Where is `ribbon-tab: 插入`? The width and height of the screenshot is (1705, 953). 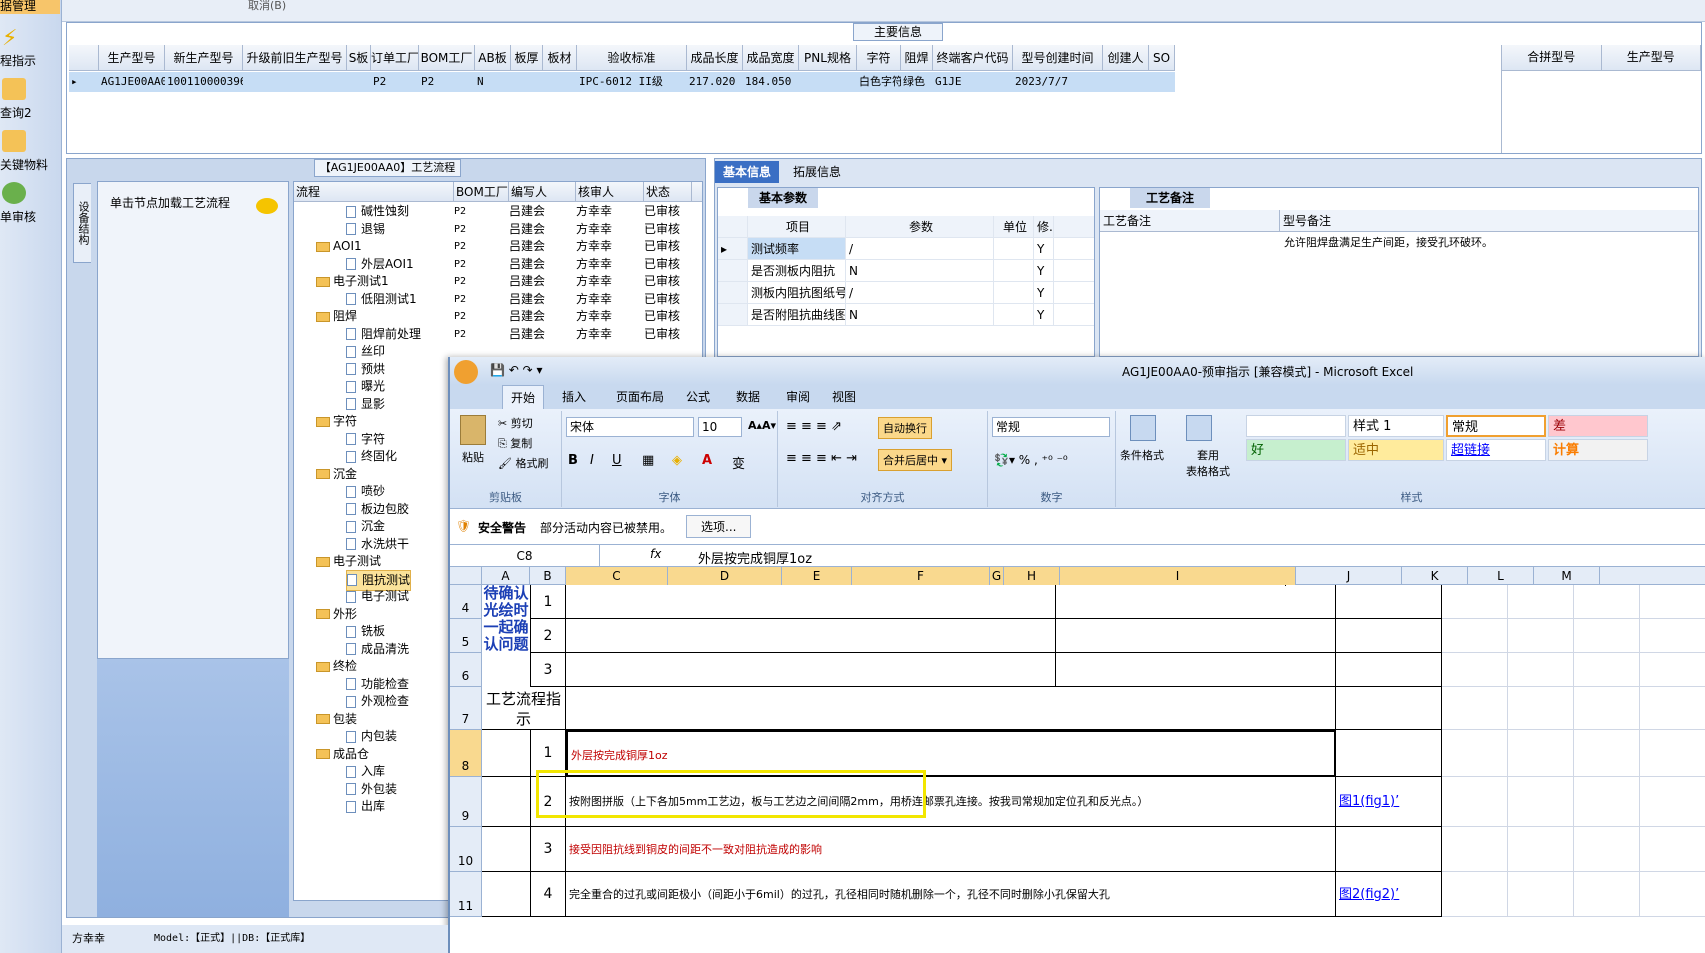 ribbon-tab: 插入 is located at coordinates (574, 397).